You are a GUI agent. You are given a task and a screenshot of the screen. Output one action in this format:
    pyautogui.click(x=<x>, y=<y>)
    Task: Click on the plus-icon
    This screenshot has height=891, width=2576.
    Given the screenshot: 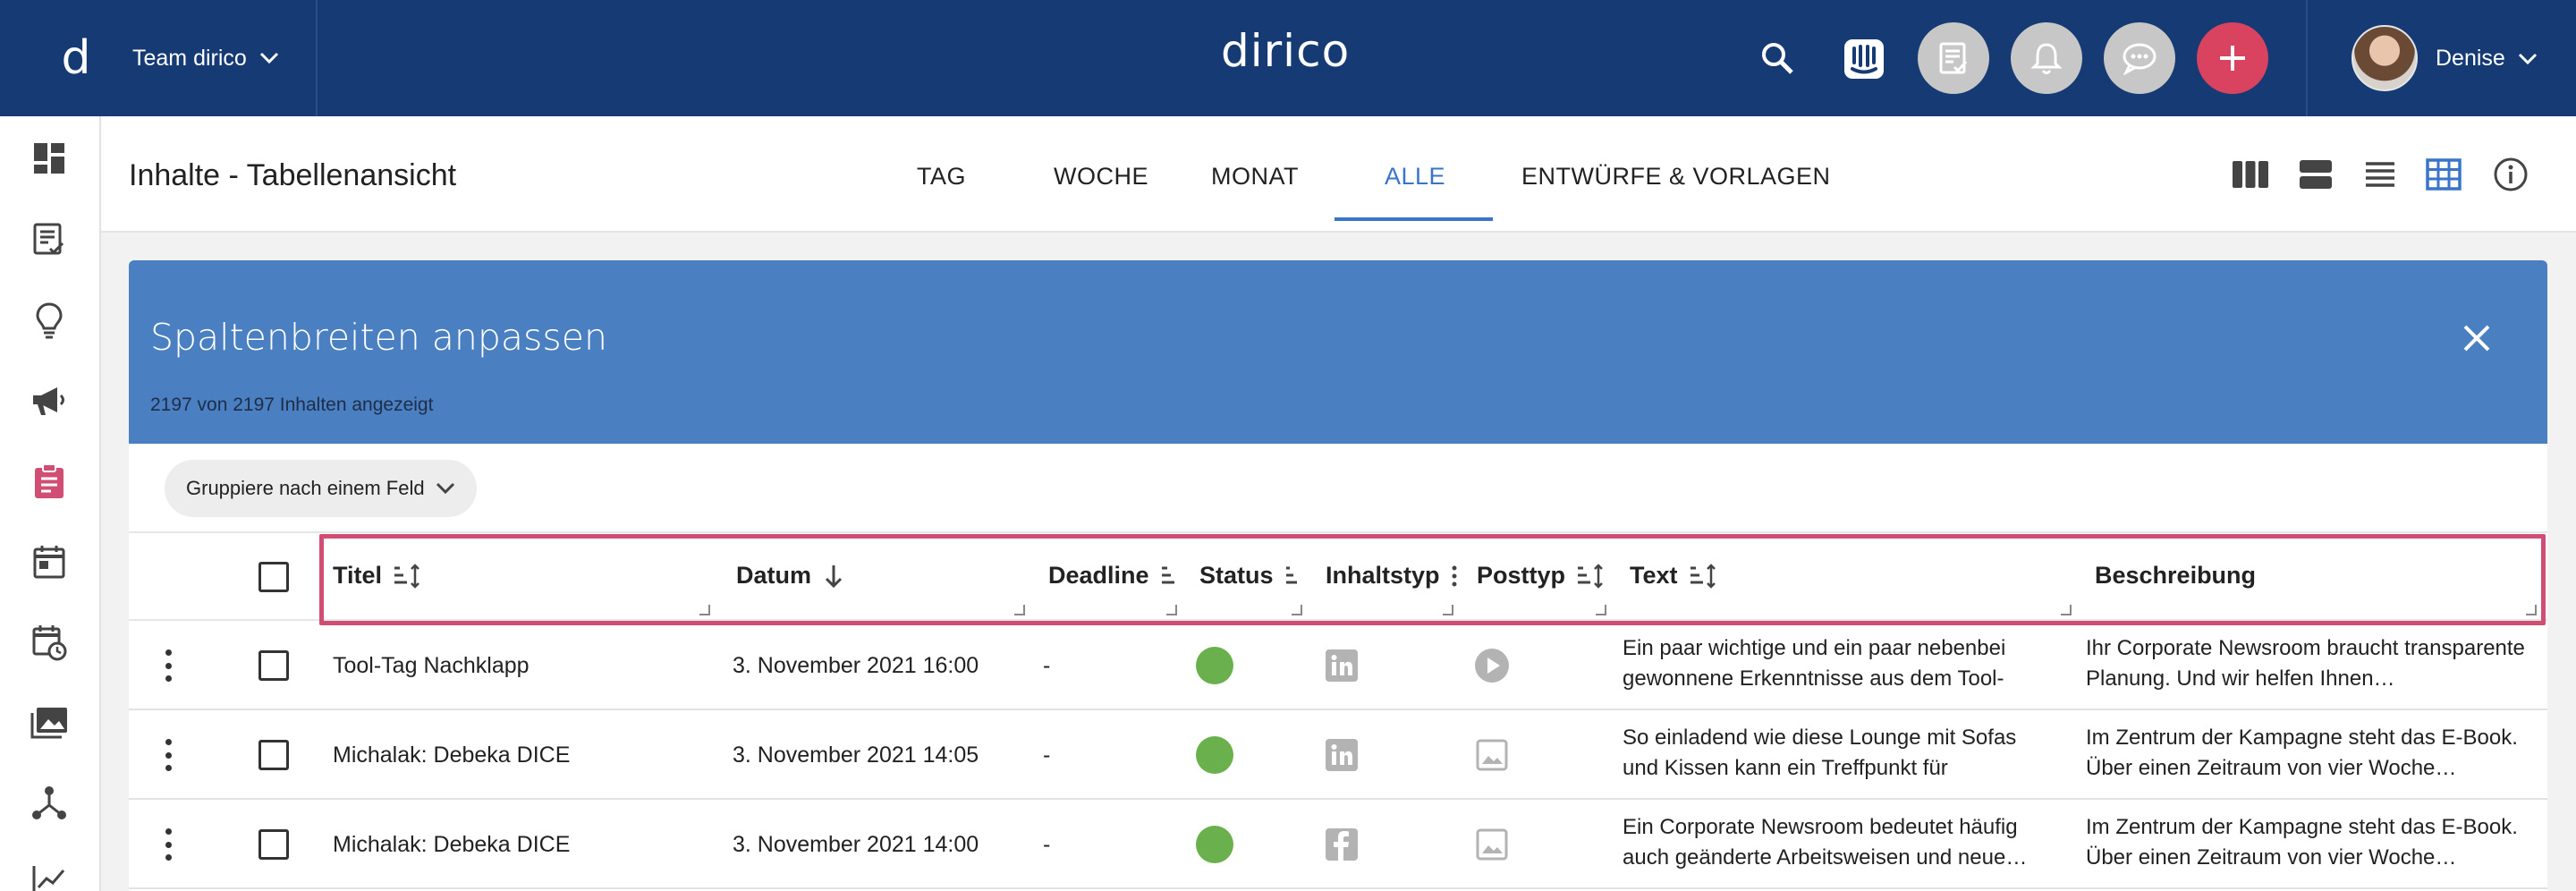 What is the action you would take?
    pyautogui.click(x=2232, y=58)
    